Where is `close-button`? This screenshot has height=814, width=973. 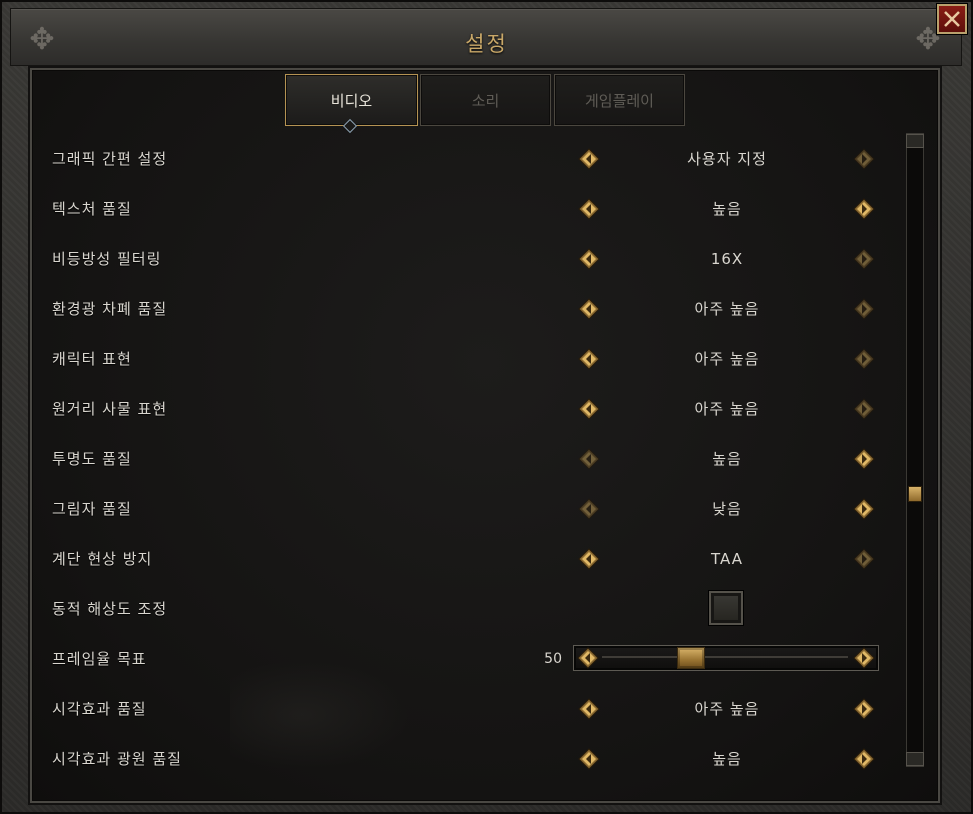
close-button is located at coordinates (952, 19).